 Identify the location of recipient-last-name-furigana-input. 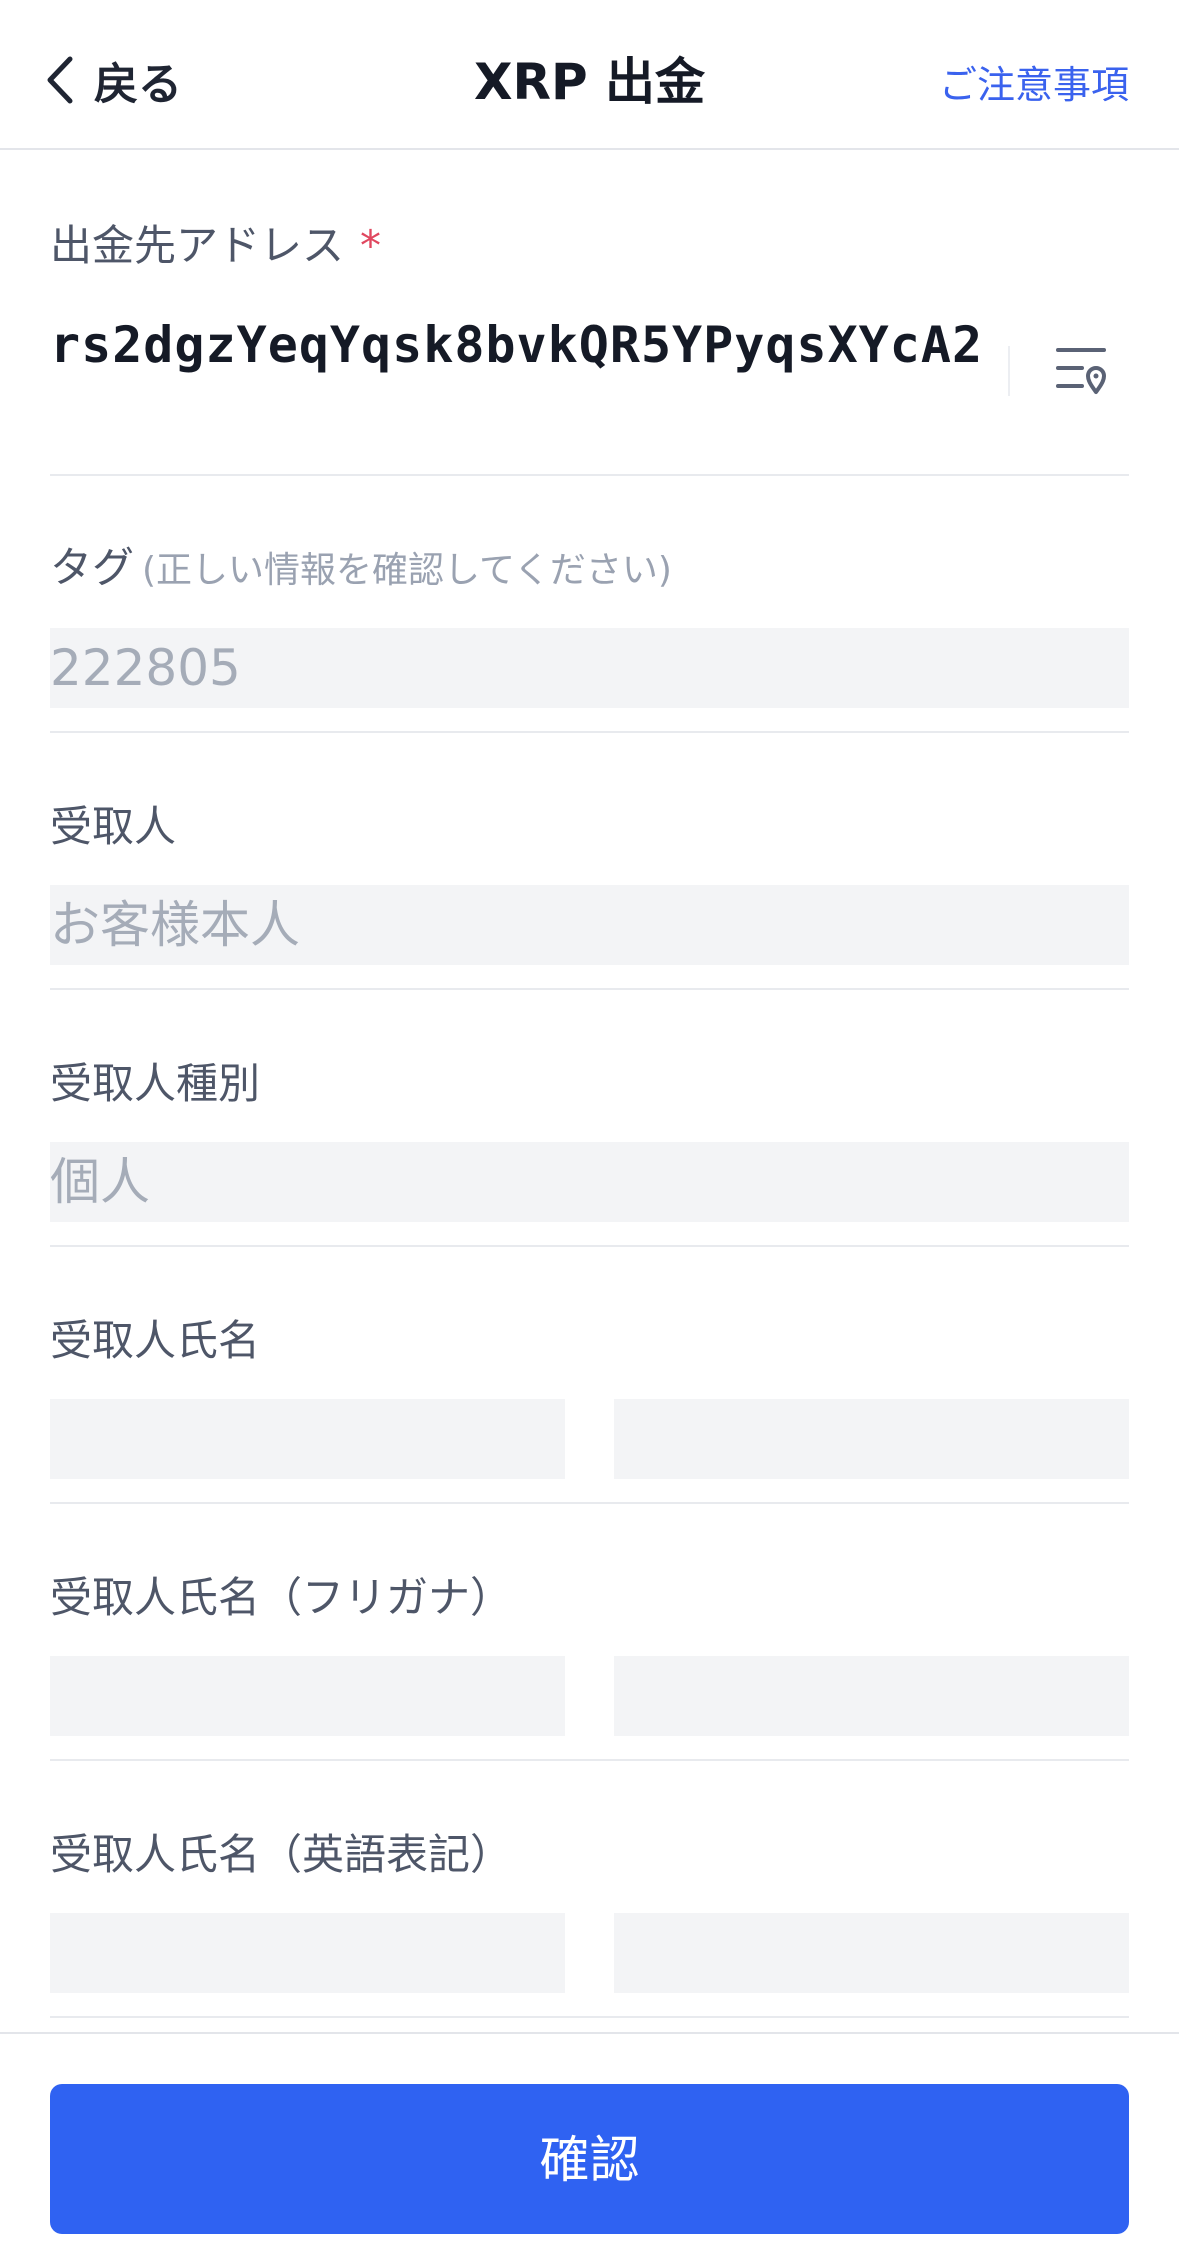
(307, 1696).